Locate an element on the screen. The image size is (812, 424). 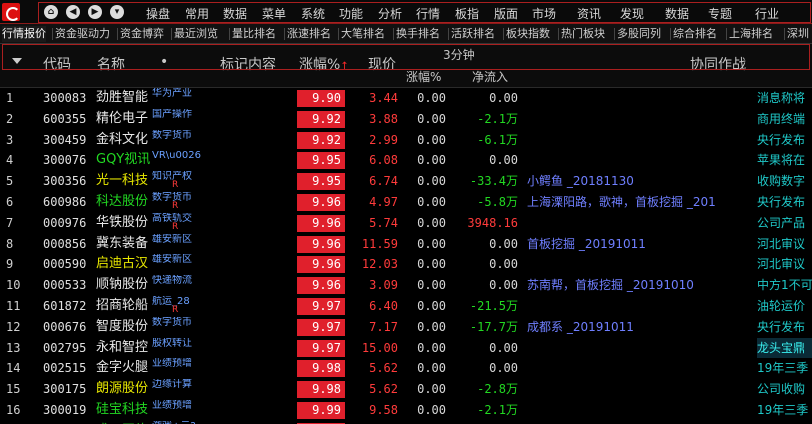
stock-name: 朗源股份 is located at coordinates (126, 389).